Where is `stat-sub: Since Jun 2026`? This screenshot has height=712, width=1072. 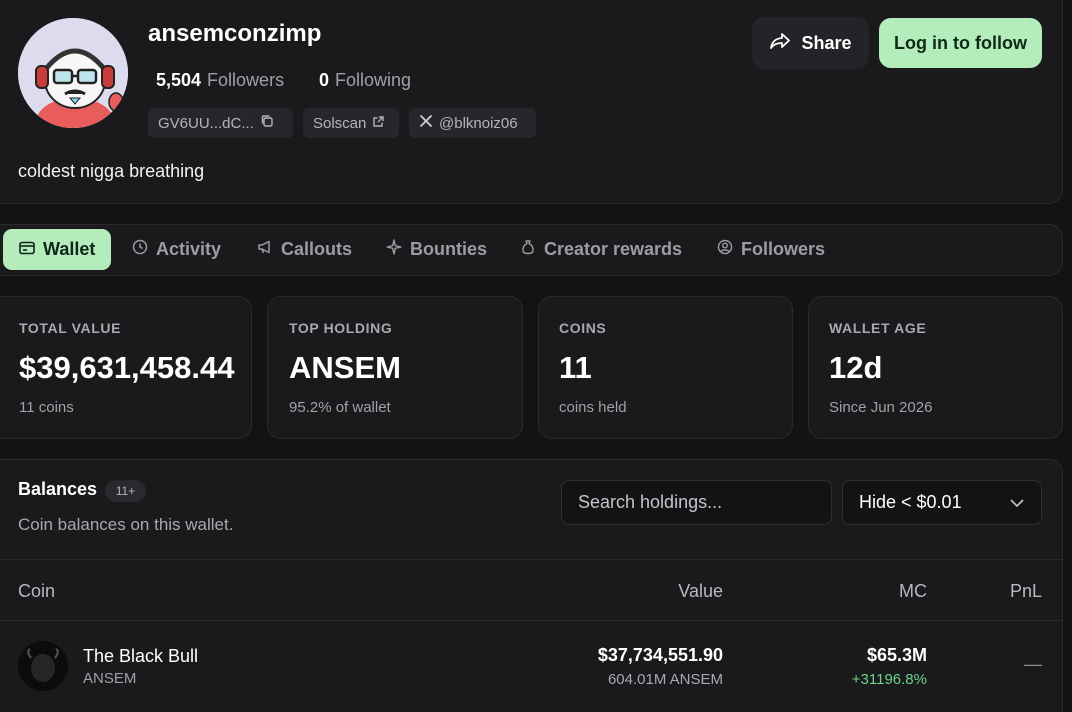 stat-sub: Since Jun 2026 is located at coordinates (881, 407).